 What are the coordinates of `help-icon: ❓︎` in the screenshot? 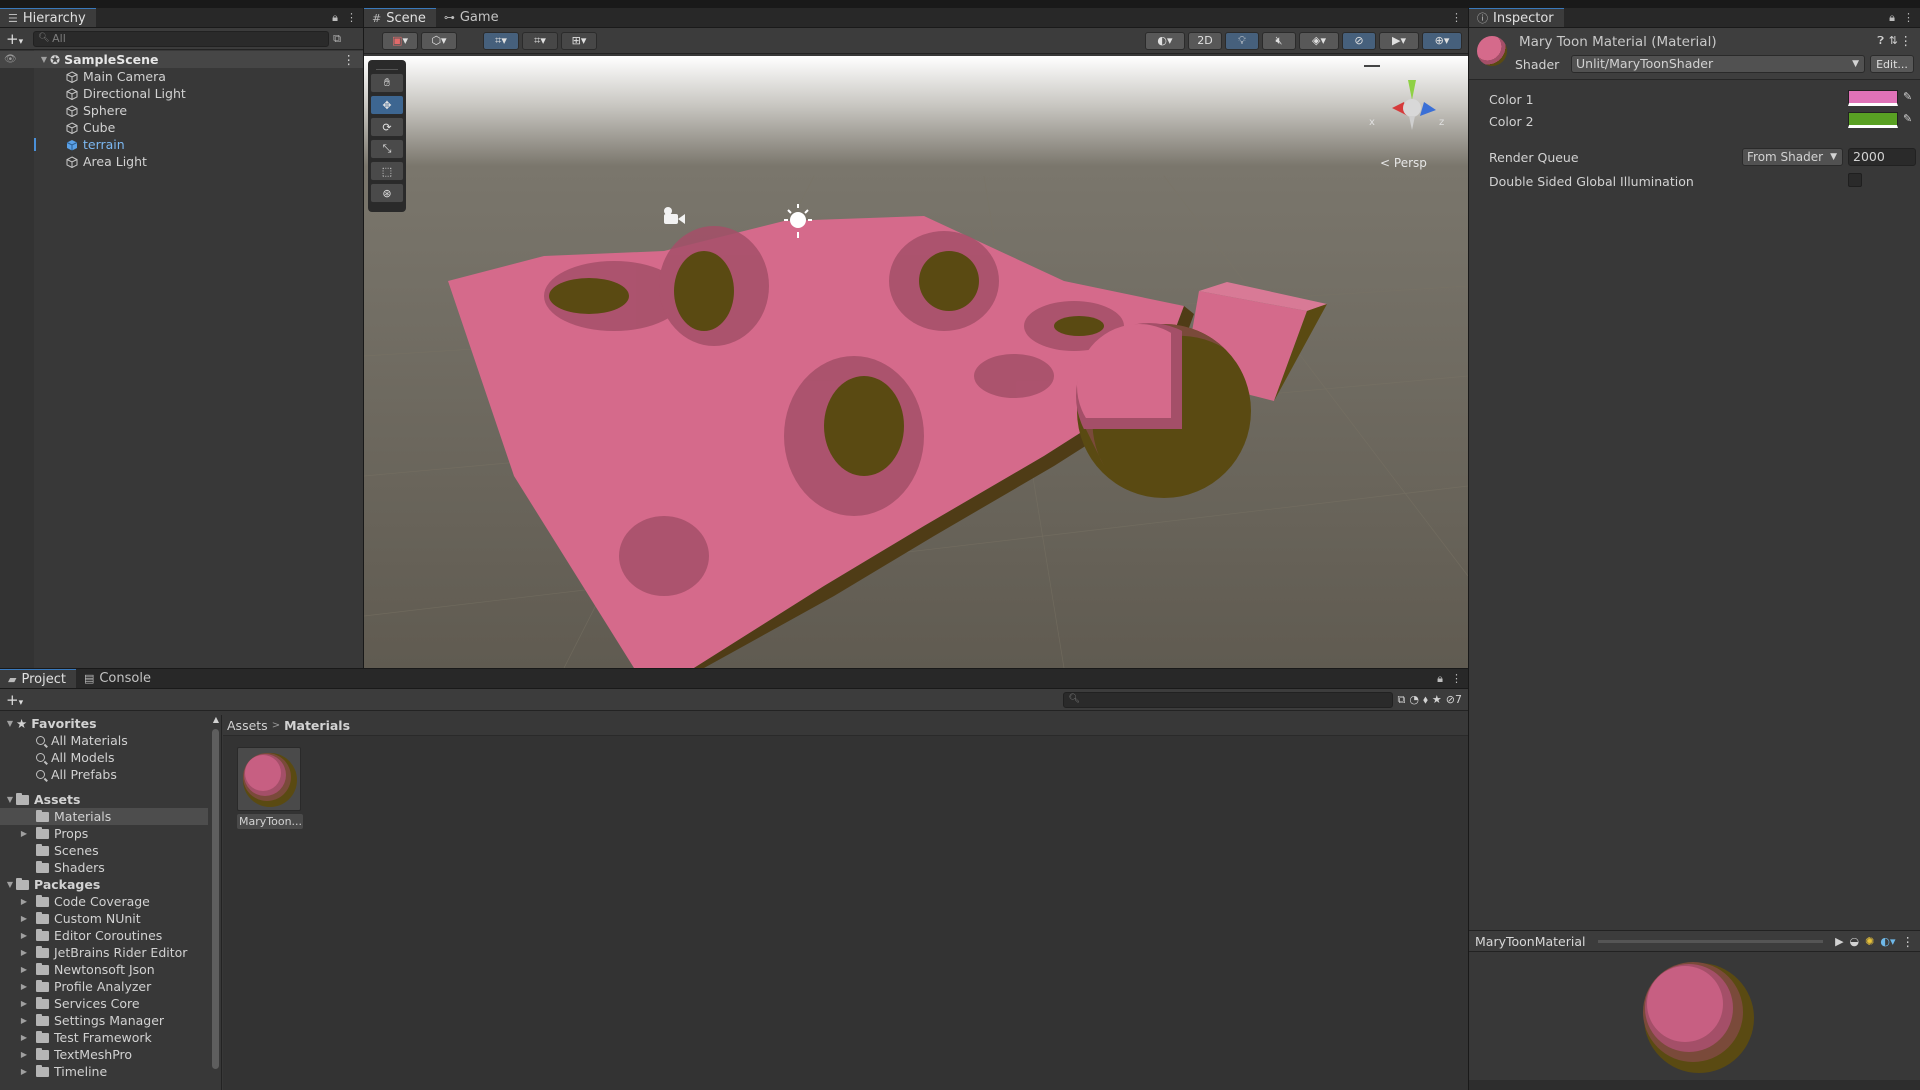 It's located at (1880, 41).